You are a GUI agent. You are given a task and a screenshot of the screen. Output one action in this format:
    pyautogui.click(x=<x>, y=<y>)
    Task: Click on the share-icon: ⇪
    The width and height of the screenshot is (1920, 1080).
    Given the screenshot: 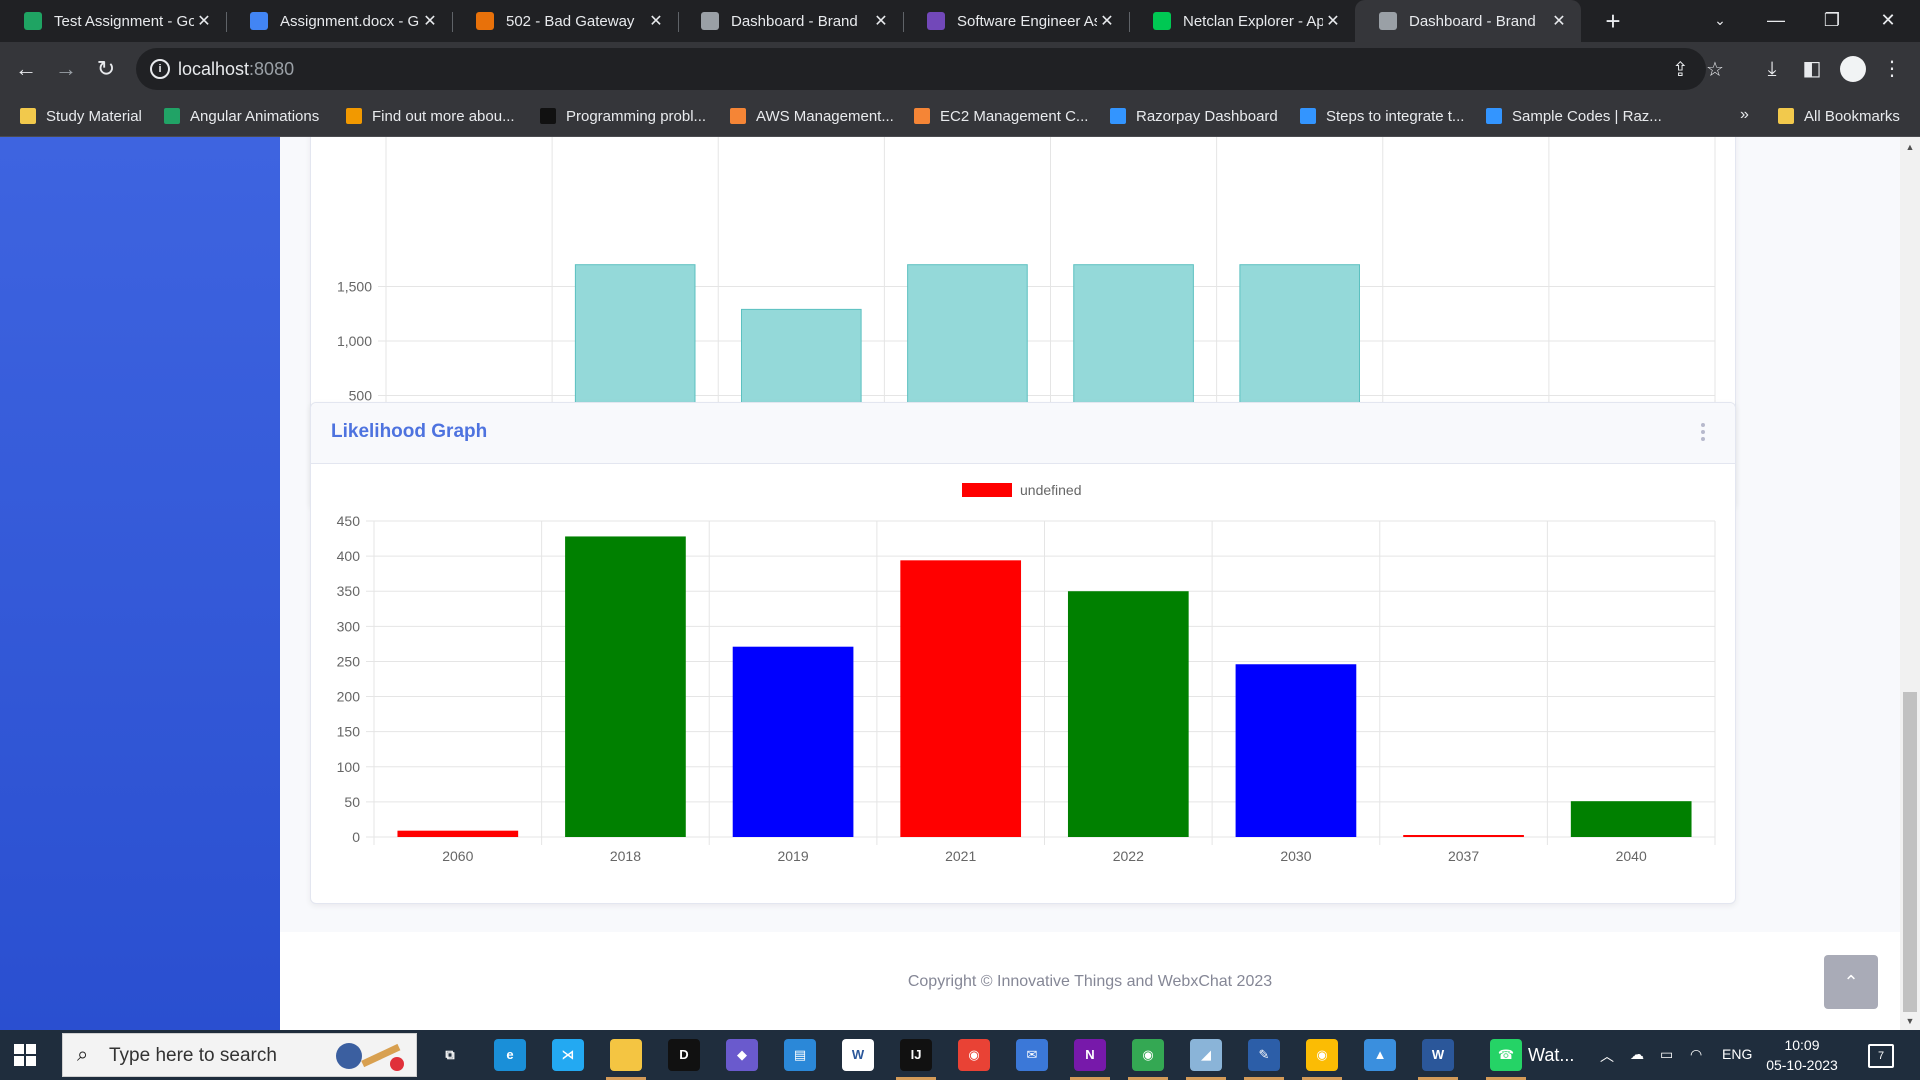 What is the action you would take?
    pyautogui.click(x=1680, y=69)
    